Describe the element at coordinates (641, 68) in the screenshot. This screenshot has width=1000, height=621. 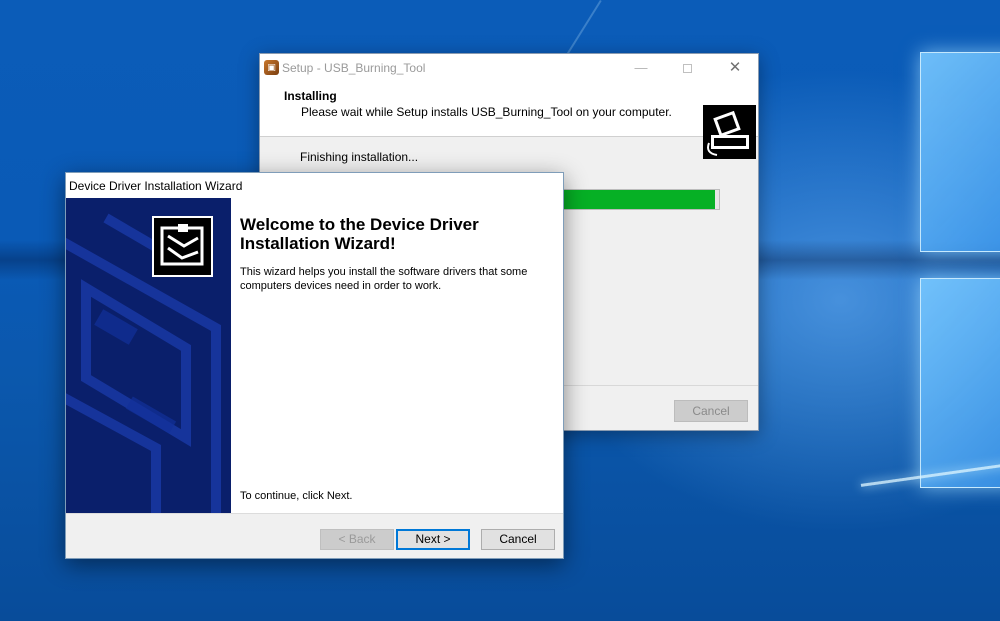
I see `minimize-button: —` at that location.